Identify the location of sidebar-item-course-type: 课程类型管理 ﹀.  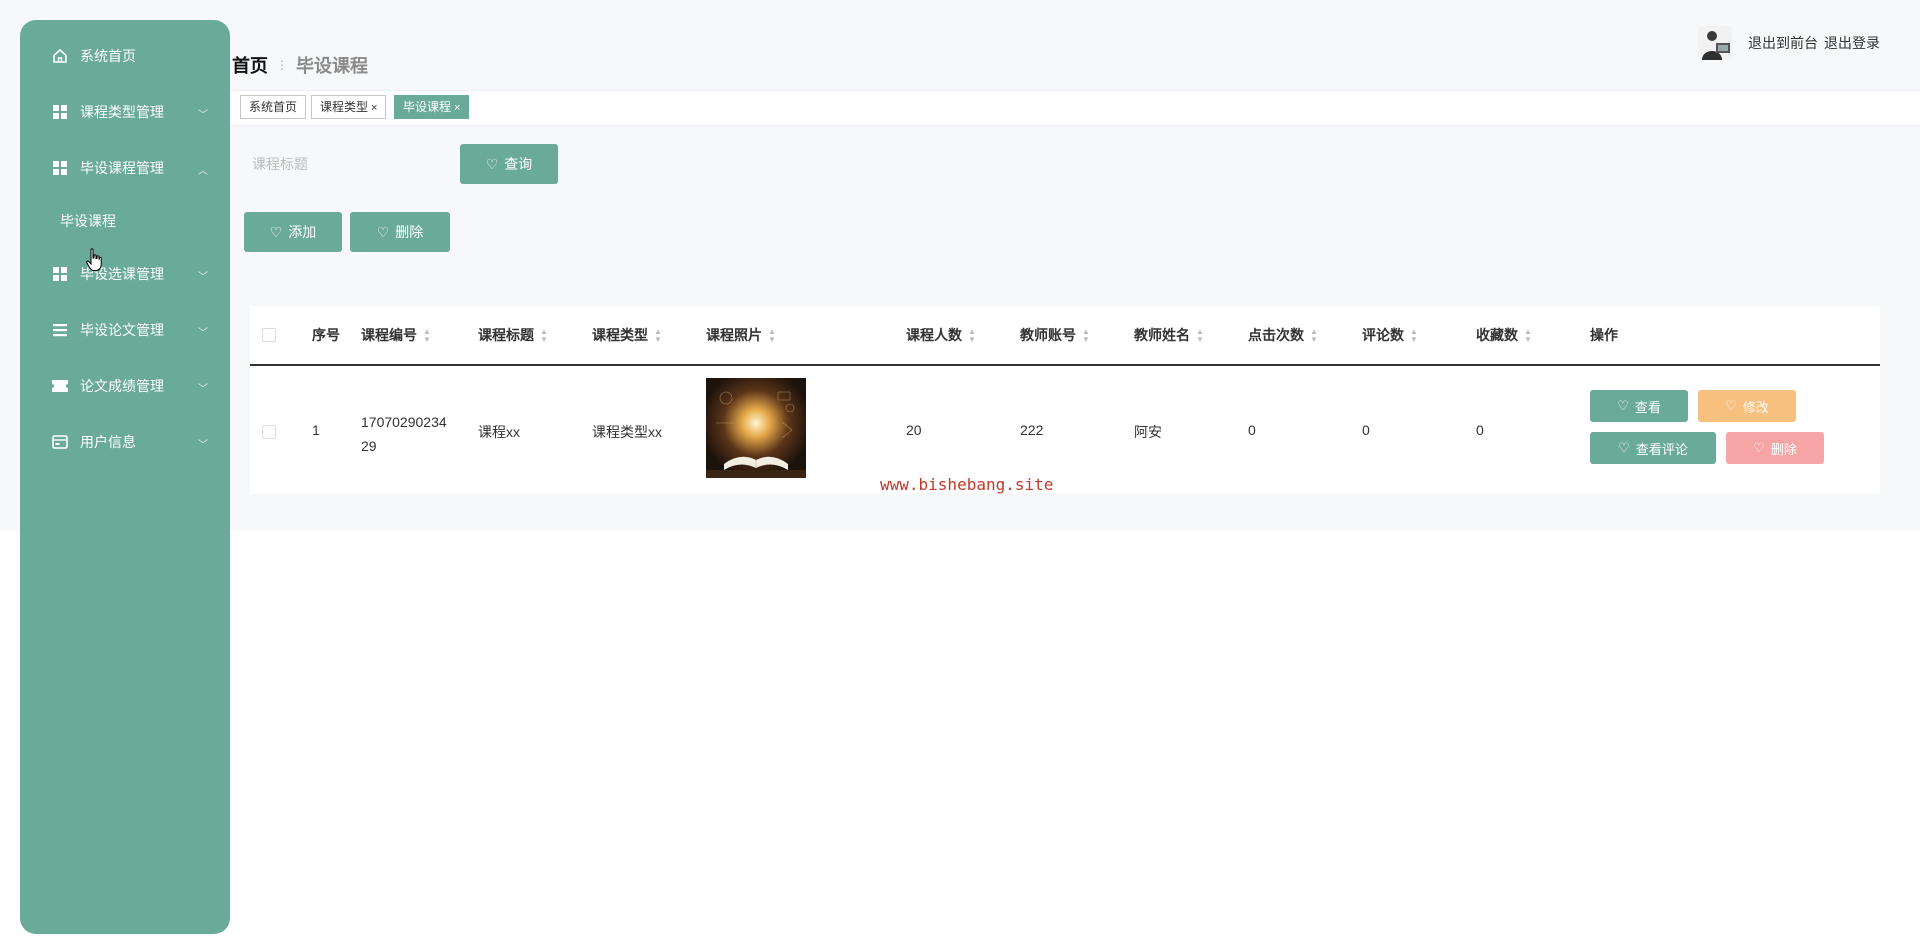
(125, 112).